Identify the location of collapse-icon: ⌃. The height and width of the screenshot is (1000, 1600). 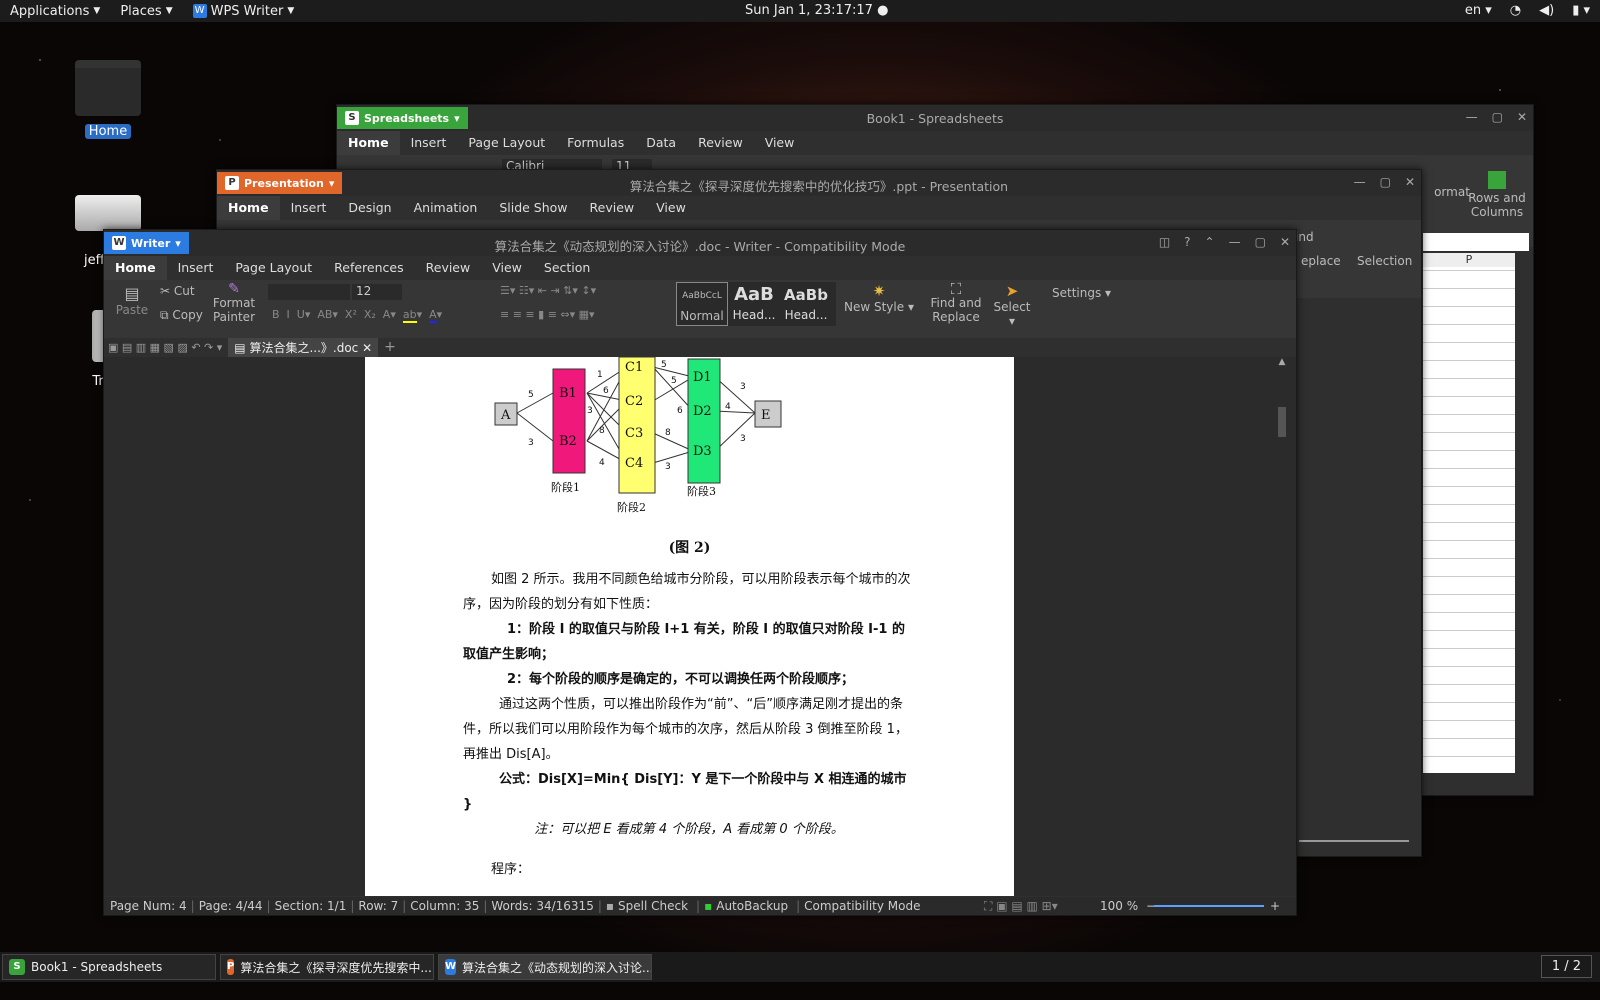
(1210, 242).